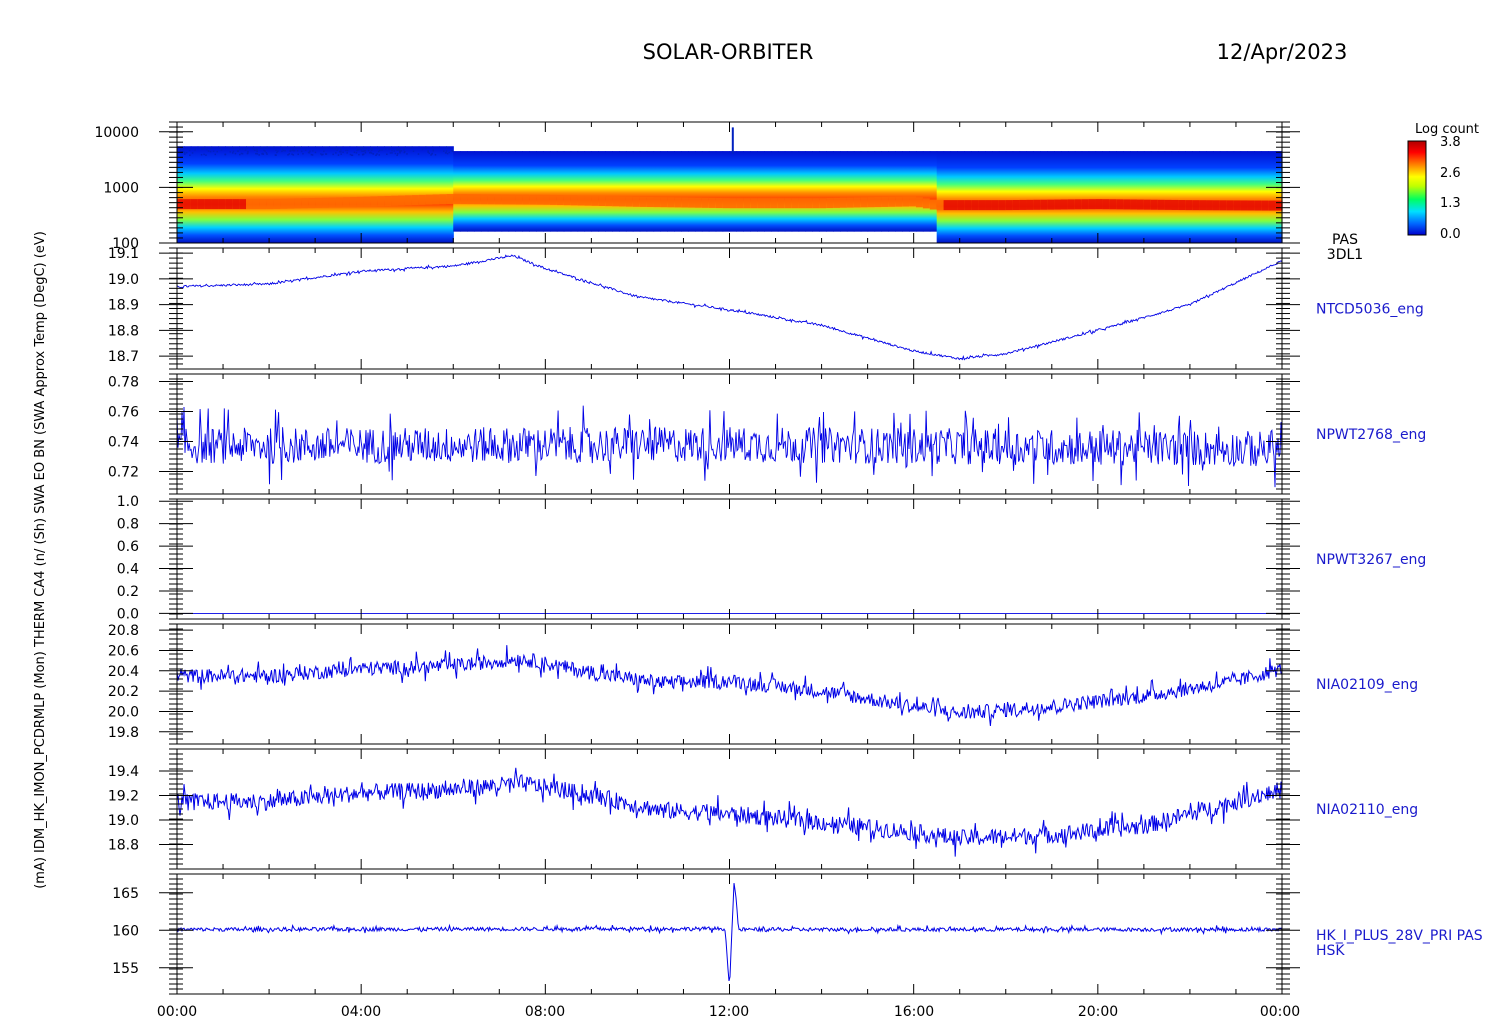 This screenshot has height=1020, width=1512. Describe the element at coordinates (116, 133) in the screenshot. I see `y-tick-label: 10000` at that location.